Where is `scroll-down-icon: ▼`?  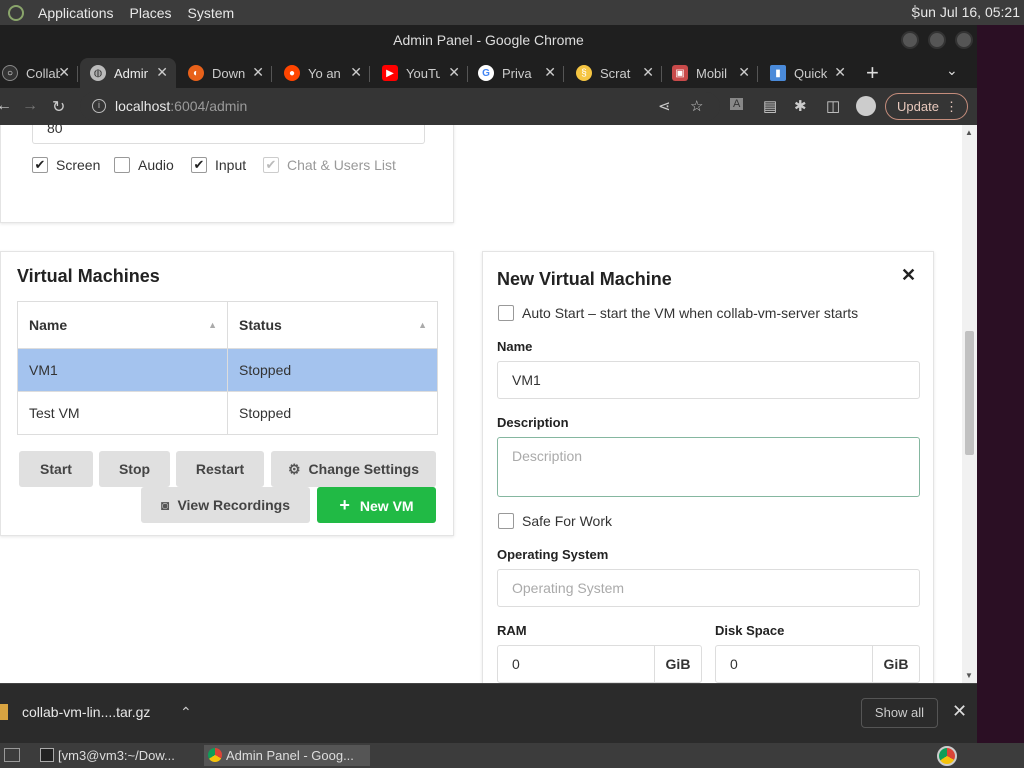 scroll-down-icon: ▼ is located at coordinates (969, 675).